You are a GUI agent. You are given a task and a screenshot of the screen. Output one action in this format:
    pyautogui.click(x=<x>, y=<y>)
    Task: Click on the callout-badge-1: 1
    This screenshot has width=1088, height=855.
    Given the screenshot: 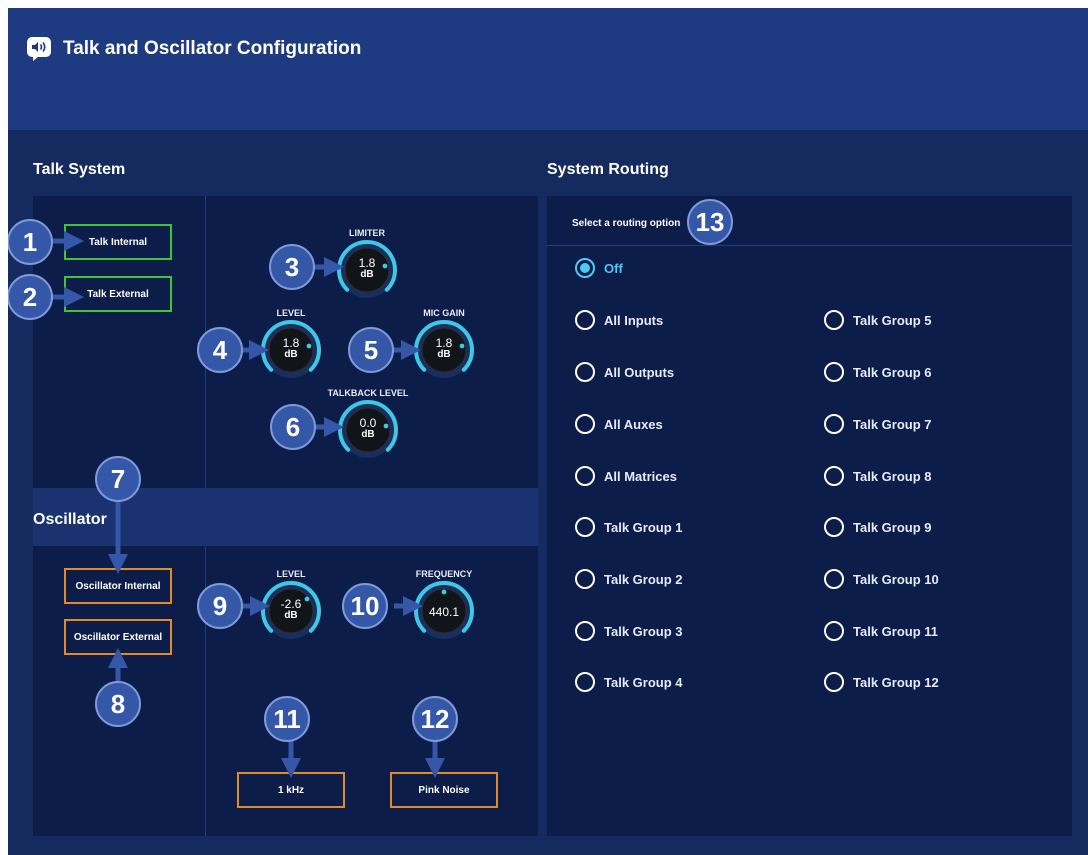 What is the action you would take?
    pyautogui.click(x=30, y=242)
    